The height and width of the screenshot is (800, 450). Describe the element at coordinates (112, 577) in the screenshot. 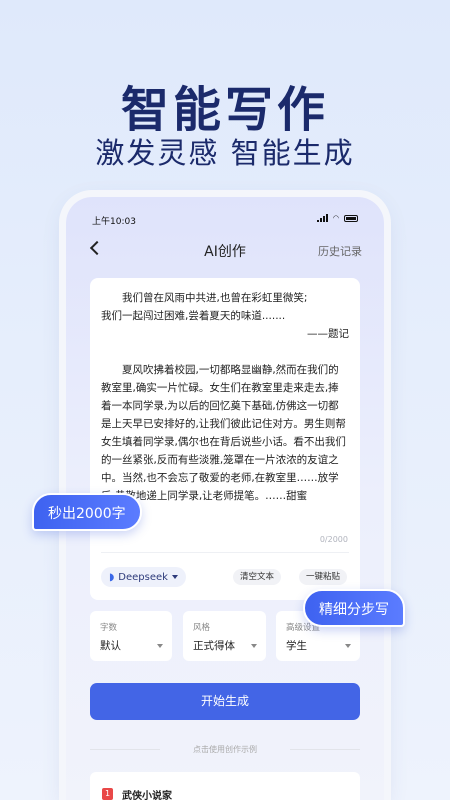

I see `deepseek-whale-icon: ◗` at that location.